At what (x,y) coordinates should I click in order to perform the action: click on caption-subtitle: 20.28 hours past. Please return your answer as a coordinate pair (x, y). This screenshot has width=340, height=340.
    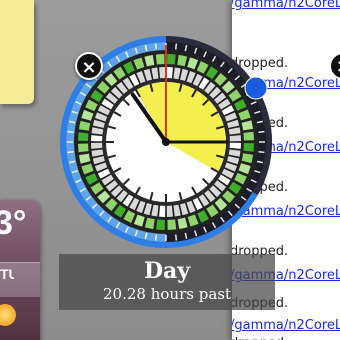
    Looking at the image, I should click on (167, 294).